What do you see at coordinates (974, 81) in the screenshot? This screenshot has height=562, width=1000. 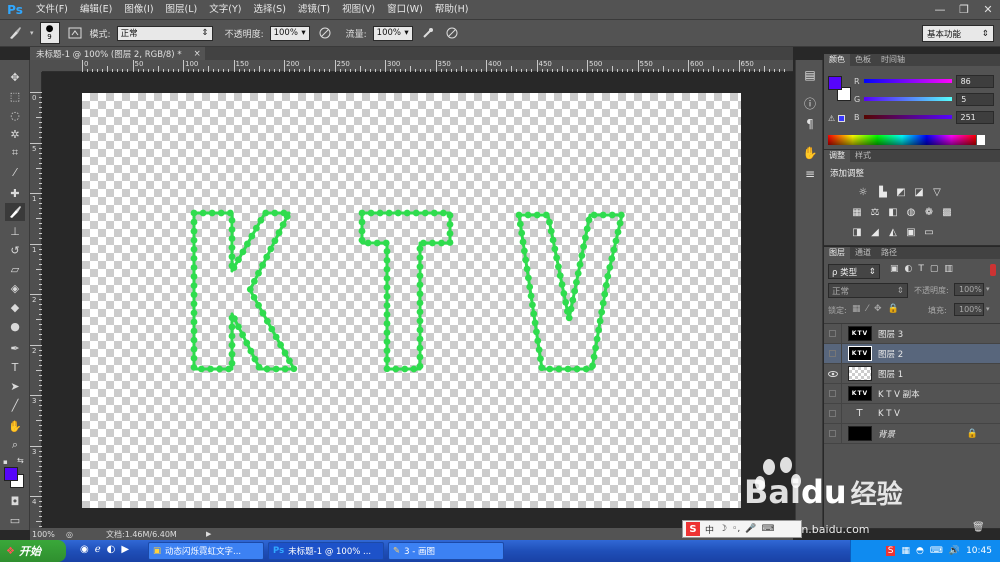 I see `red-channel-value: 86` at bounding box center [974, 81].